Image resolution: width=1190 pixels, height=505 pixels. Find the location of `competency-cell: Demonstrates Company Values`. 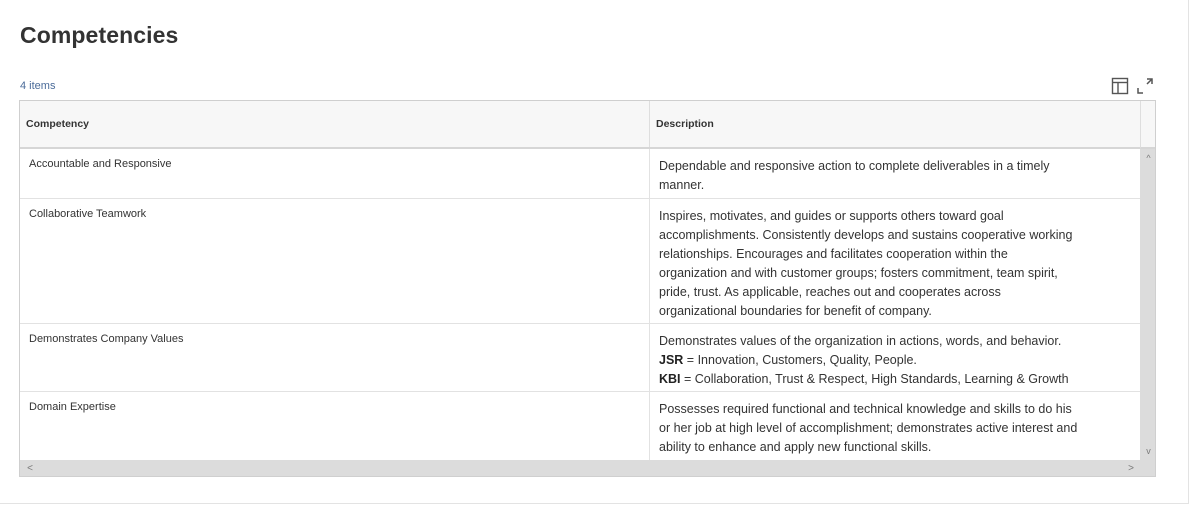

competency-cell: Demonstrates Company Values is located at coordinates (106, 339).